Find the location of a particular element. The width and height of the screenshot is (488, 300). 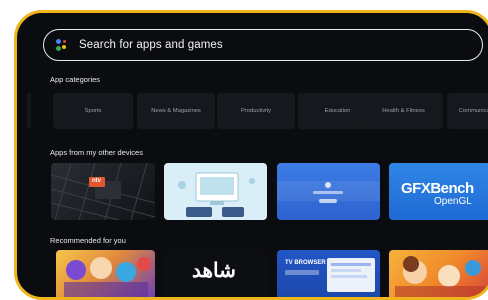

other-devices-heading: Apps from my other devices is located at coordinates (96, 152).